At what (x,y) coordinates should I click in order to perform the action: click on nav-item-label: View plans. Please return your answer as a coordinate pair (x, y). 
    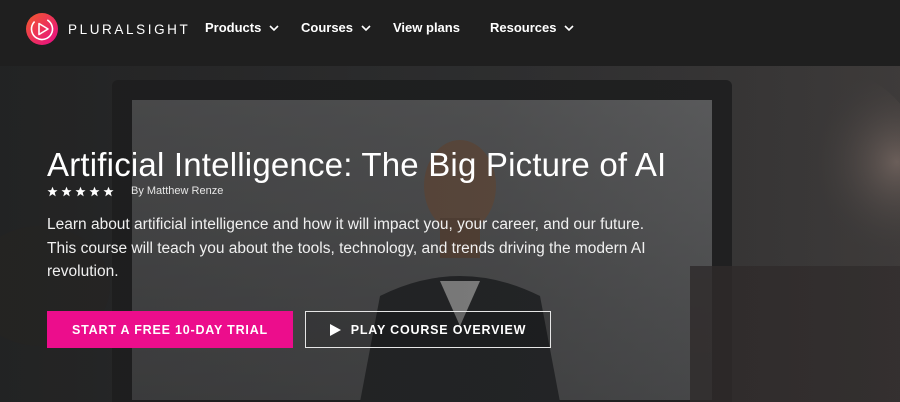
    Looking at the image, I should click on (426, 27).